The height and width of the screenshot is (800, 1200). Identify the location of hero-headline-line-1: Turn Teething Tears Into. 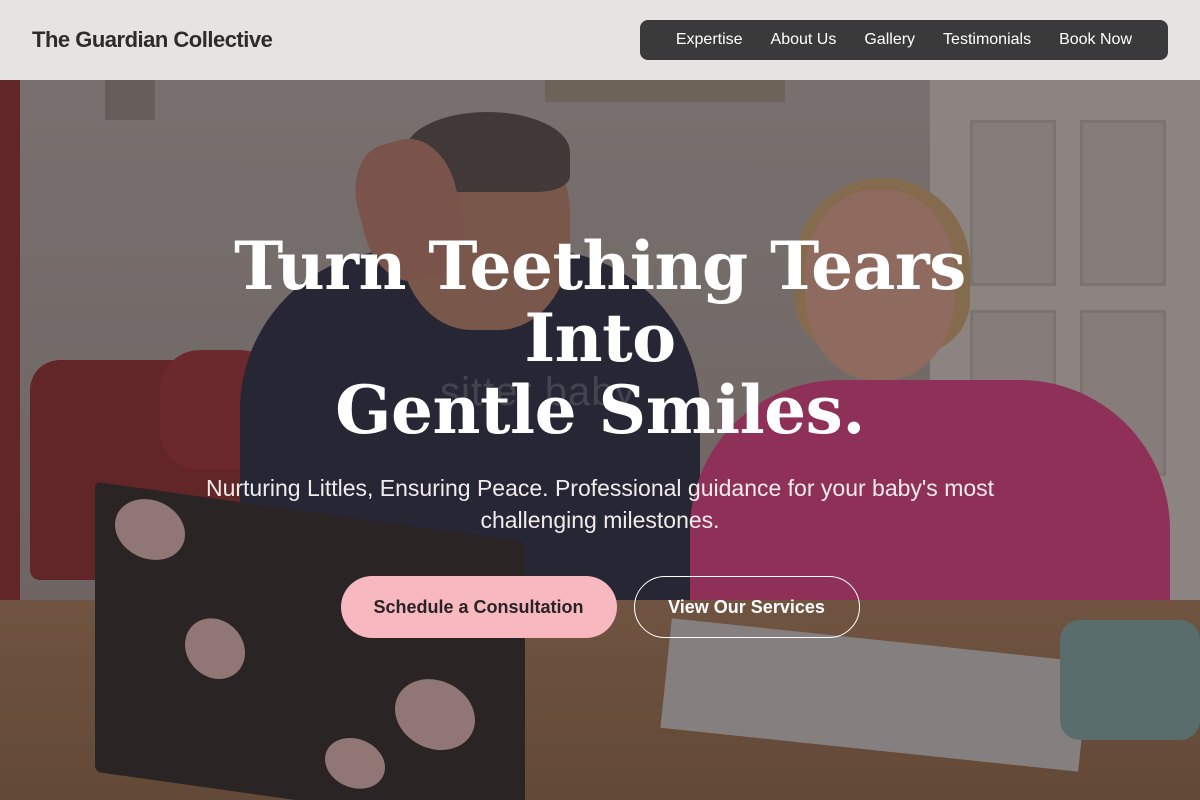
(600, 302).